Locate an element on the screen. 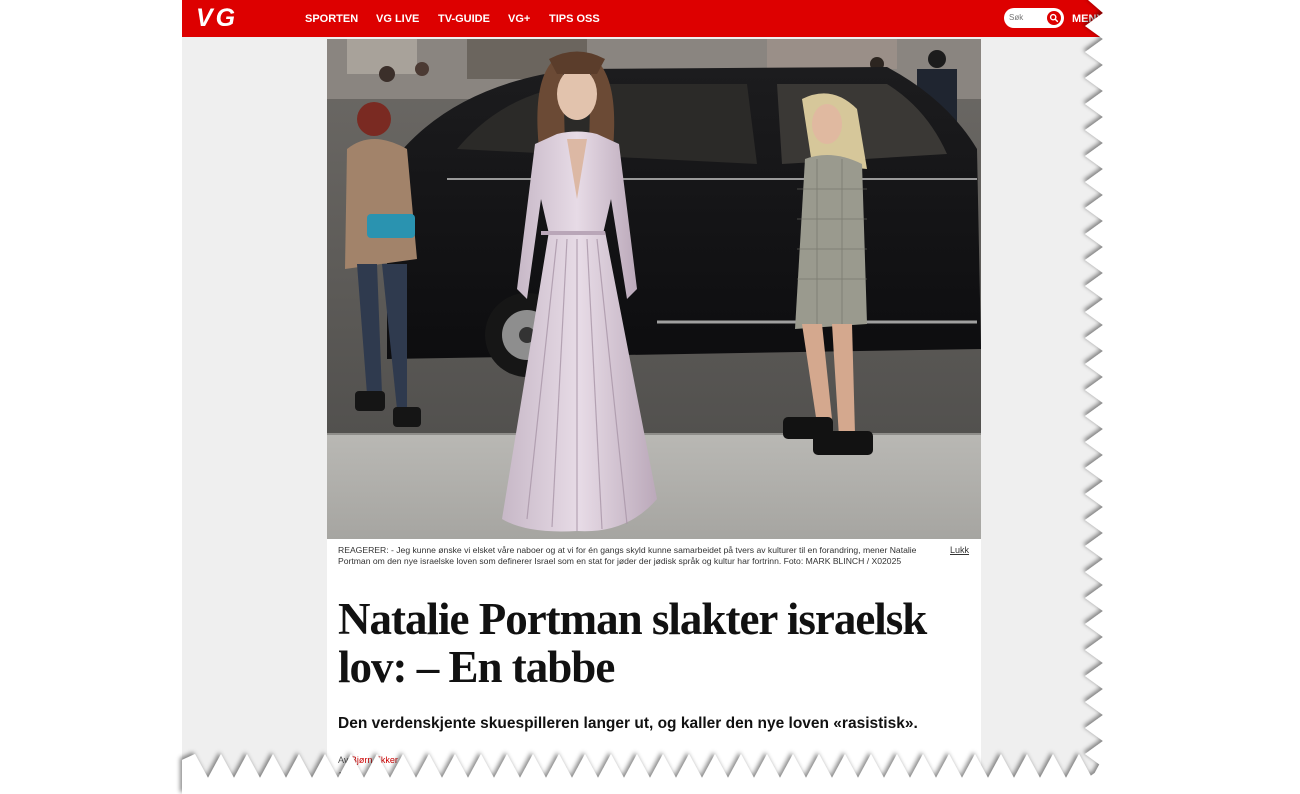  nav-item-vg-plus: VG+ is located at coordinates (519, 19).